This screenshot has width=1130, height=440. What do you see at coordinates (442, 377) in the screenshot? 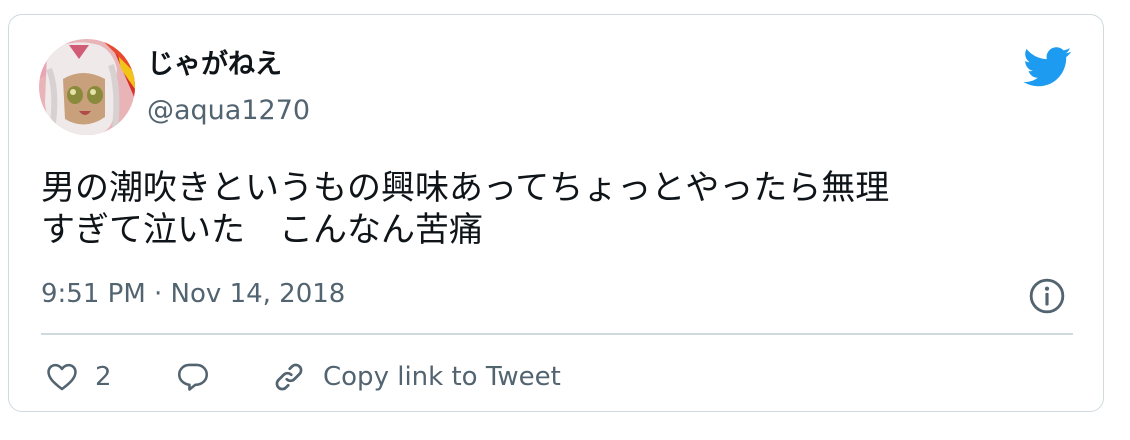
I see `copy-link-label: Copy link to Tweet` at bounding box center [442, 377].